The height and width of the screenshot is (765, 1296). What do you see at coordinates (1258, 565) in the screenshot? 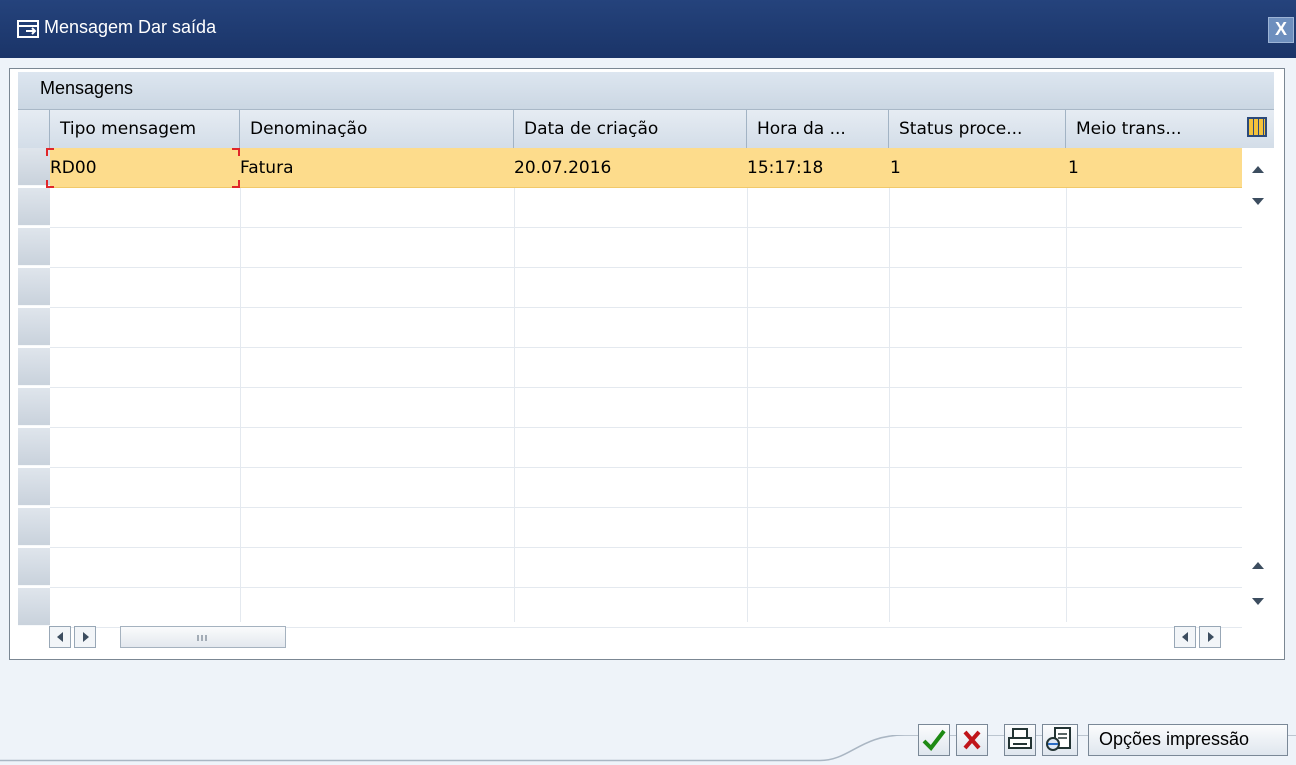
I see `scroll-page-up-icon` at bounding box center [1258, 565].